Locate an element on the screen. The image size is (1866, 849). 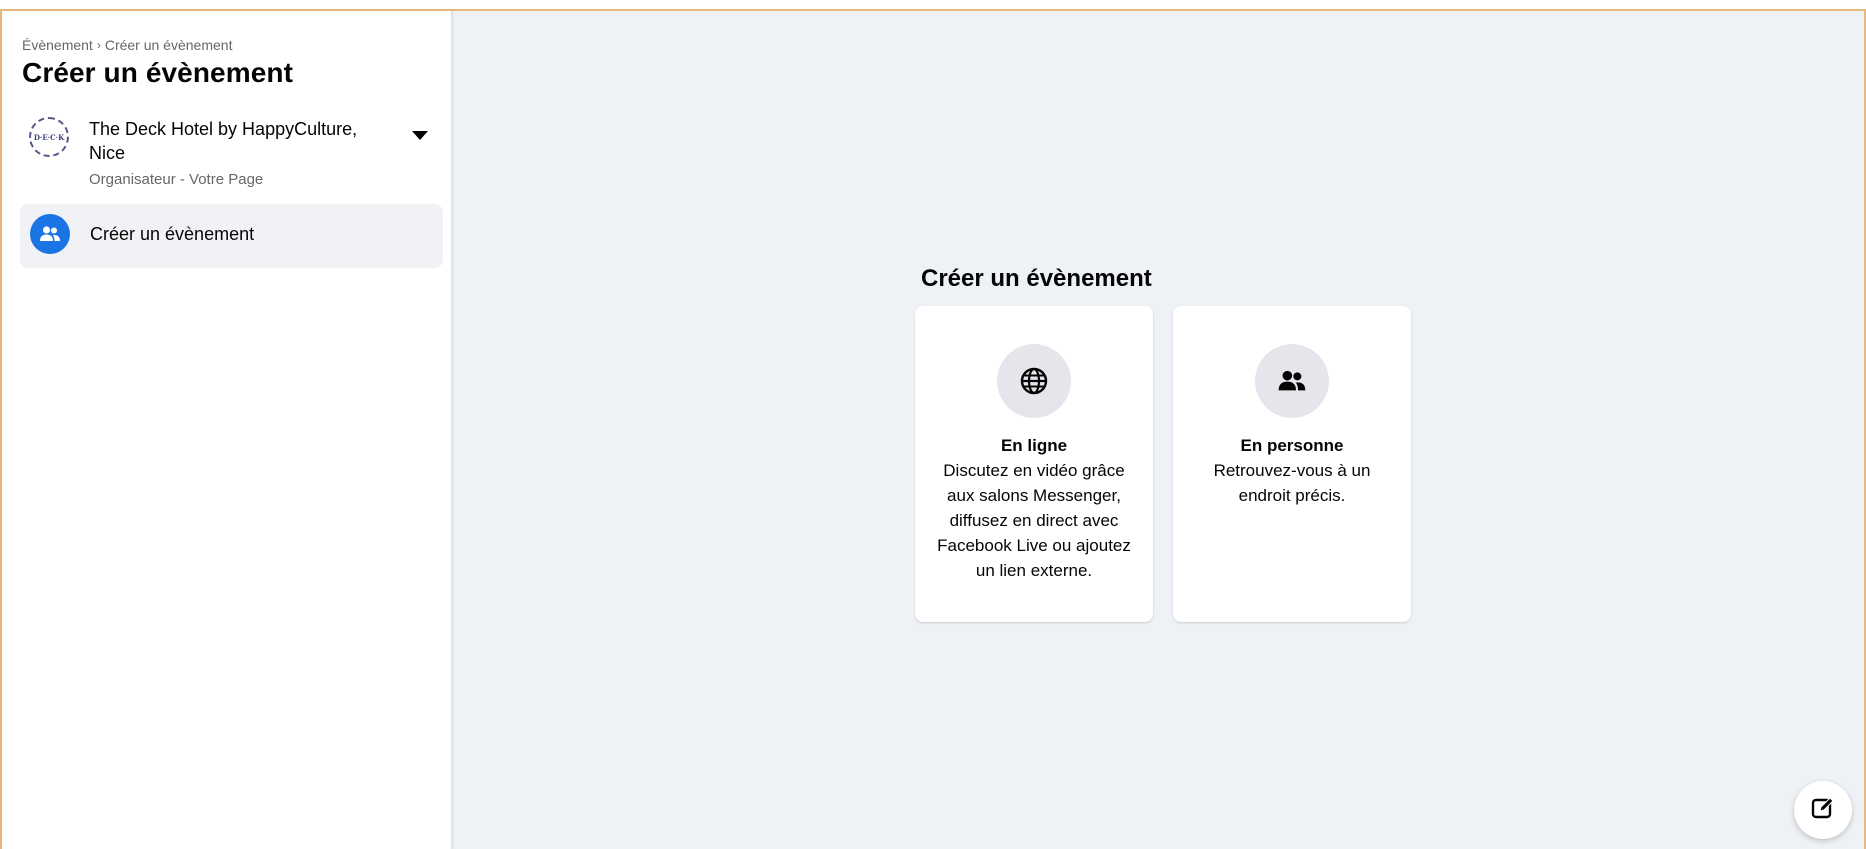
sidebar-item-label: Créer un évènement is located at coordinates (172, 234).